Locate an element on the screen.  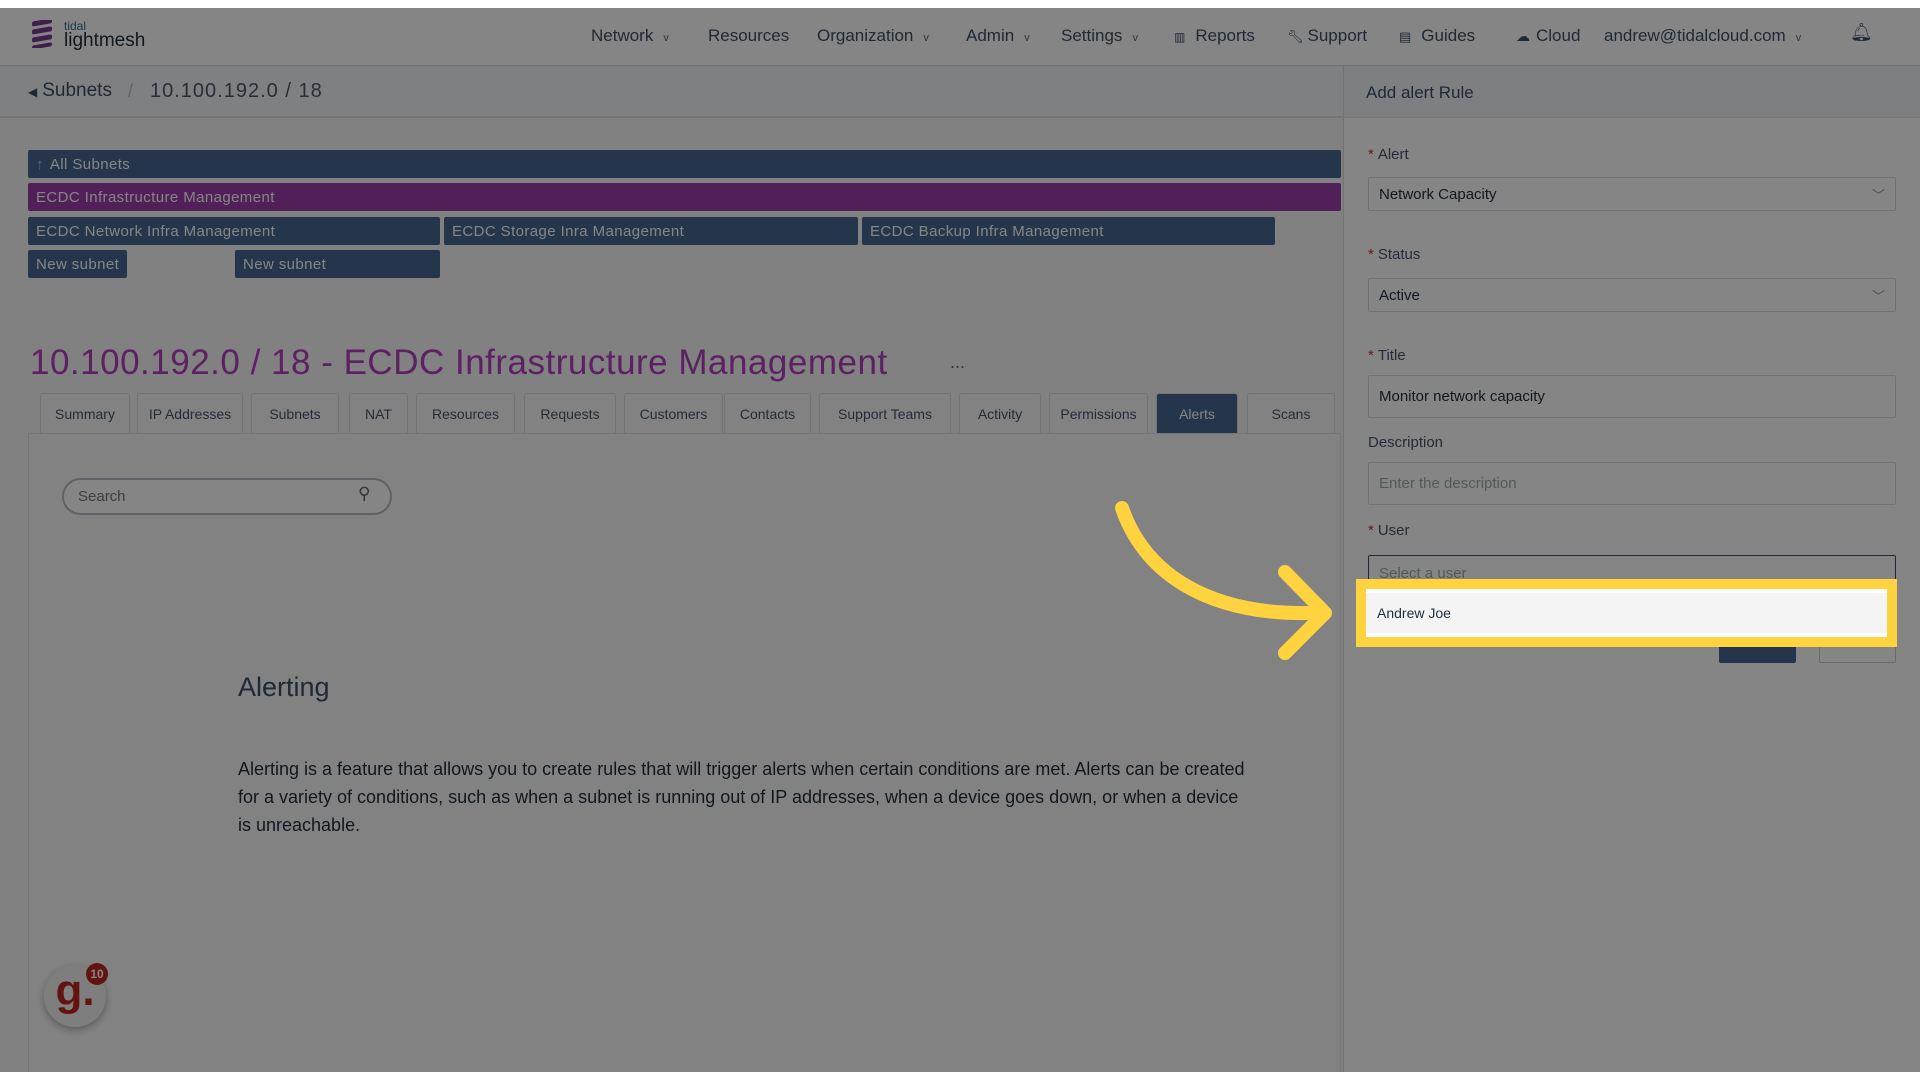
highlight-box: Andrew Joe is located at coordinates (1626, 613).